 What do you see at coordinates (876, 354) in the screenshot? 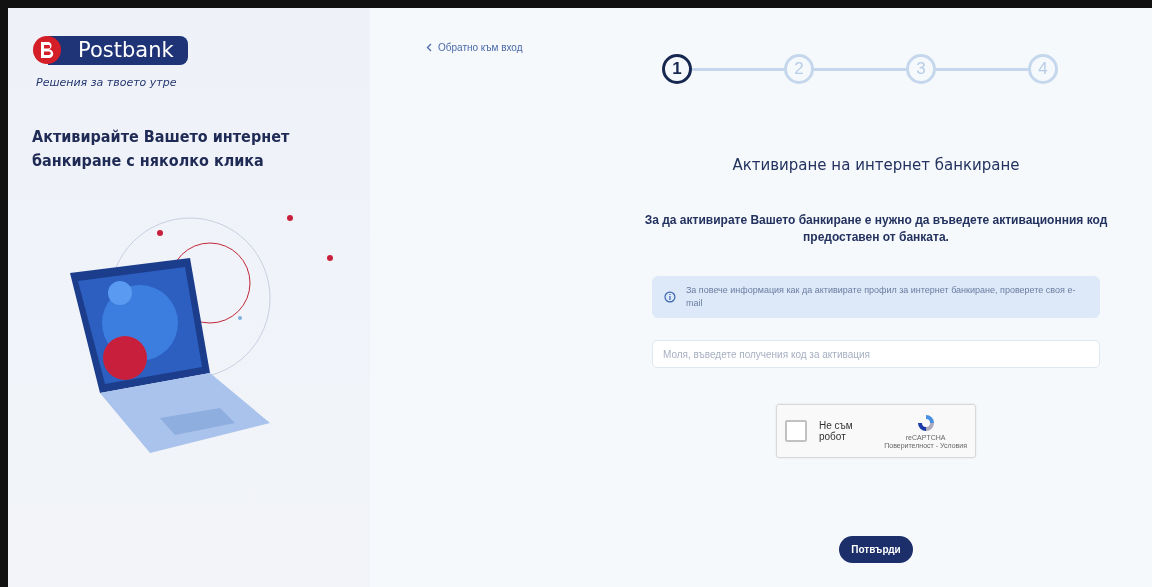
I see `activation-code-field: Моля, въведете получения код за активация` at bounding box center [876, 354].